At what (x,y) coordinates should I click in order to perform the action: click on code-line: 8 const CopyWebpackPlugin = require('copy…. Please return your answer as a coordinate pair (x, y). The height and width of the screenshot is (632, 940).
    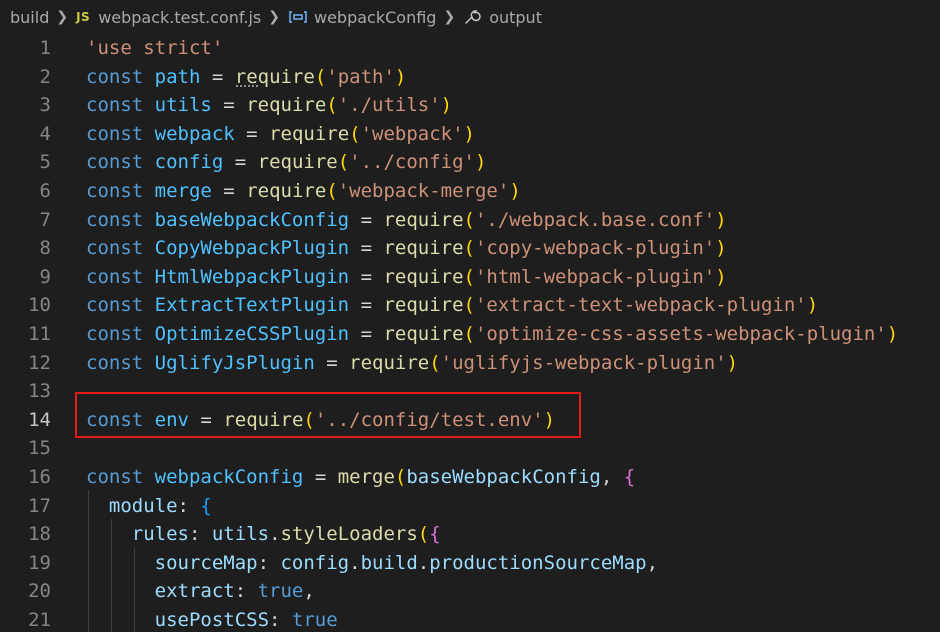
    Looking at the image, I should click on (470, 248).